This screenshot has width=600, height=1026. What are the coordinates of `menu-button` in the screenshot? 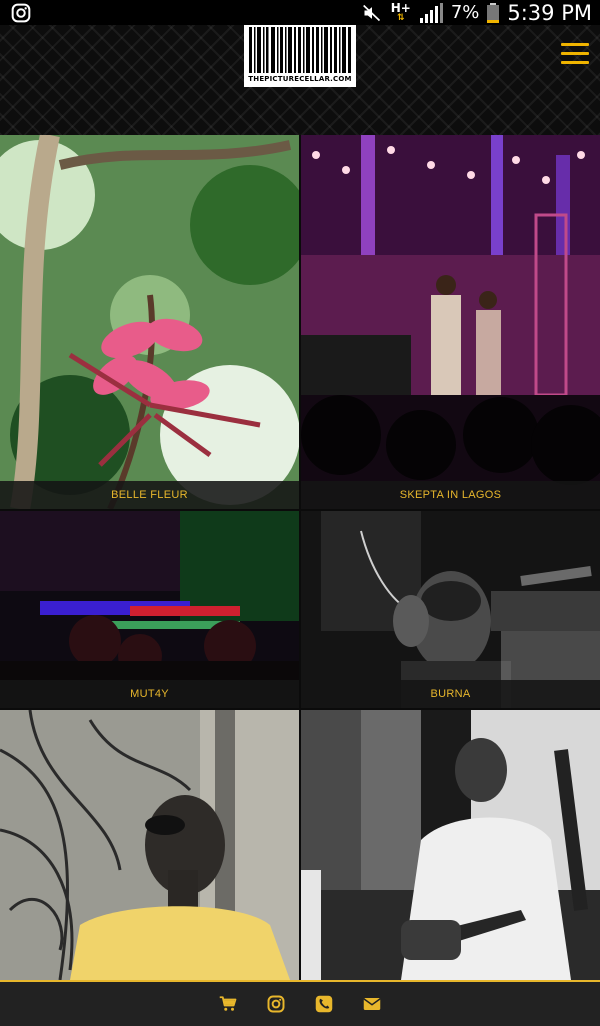 It's located at (575, 54).